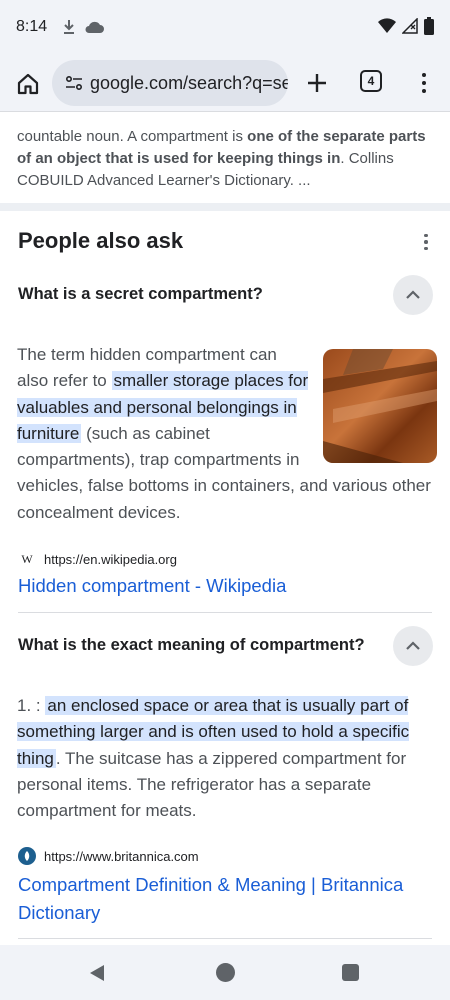 The width and height of the screenshot is (450, 1000). I want to click on paa-more-options-icon, so click(426, 242).